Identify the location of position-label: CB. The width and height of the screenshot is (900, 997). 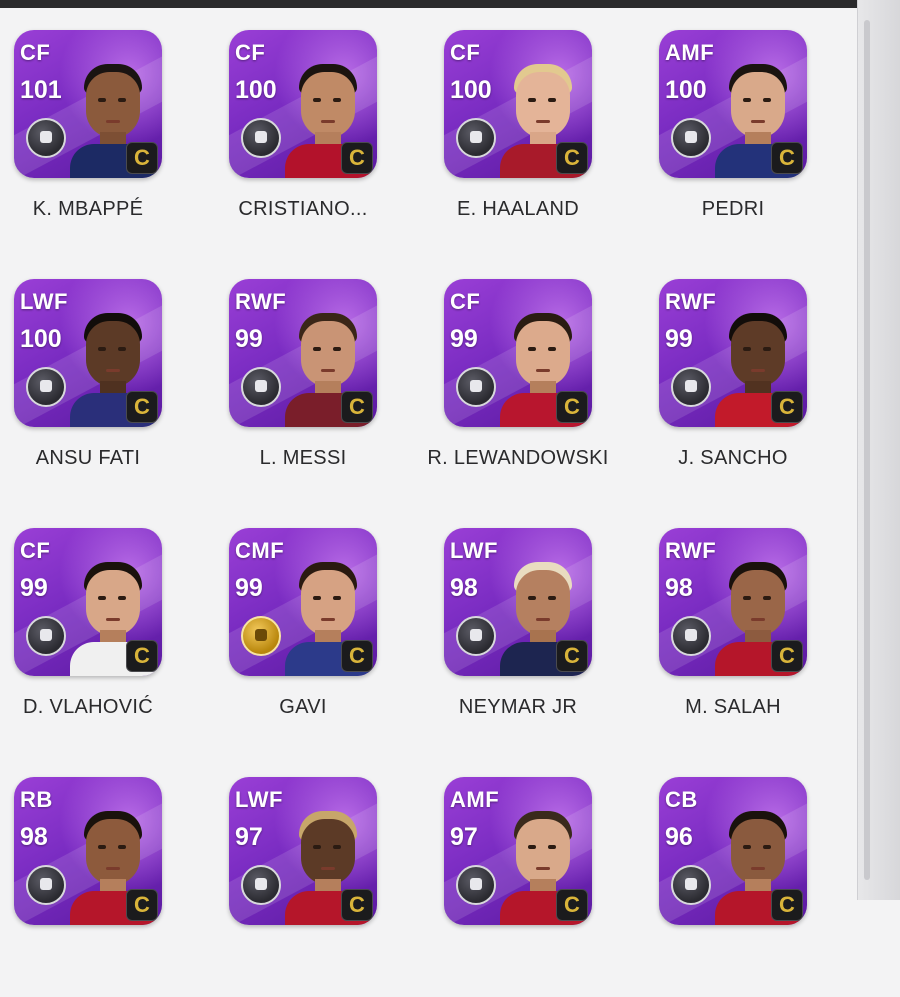
(681, 799).